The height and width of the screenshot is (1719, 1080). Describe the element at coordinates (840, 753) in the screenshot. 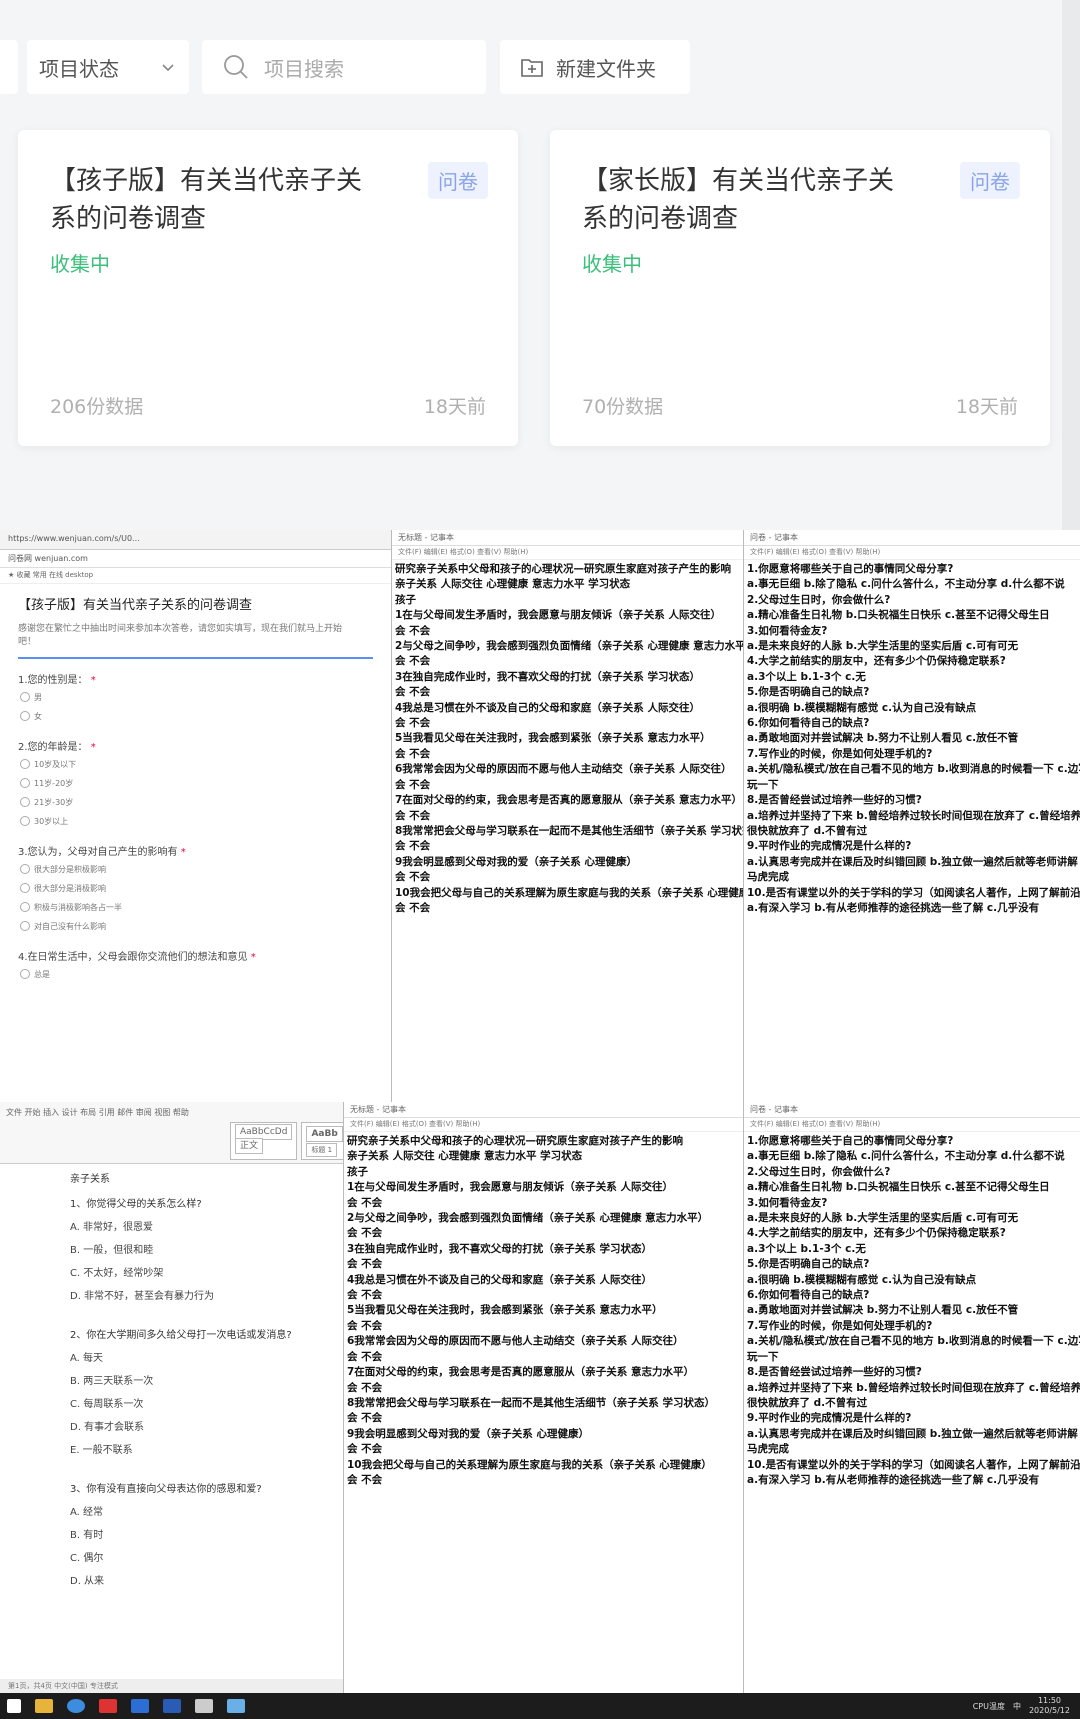

I see `text-line: 7.写作业的时候，你是如何处理手机的?` at that location.